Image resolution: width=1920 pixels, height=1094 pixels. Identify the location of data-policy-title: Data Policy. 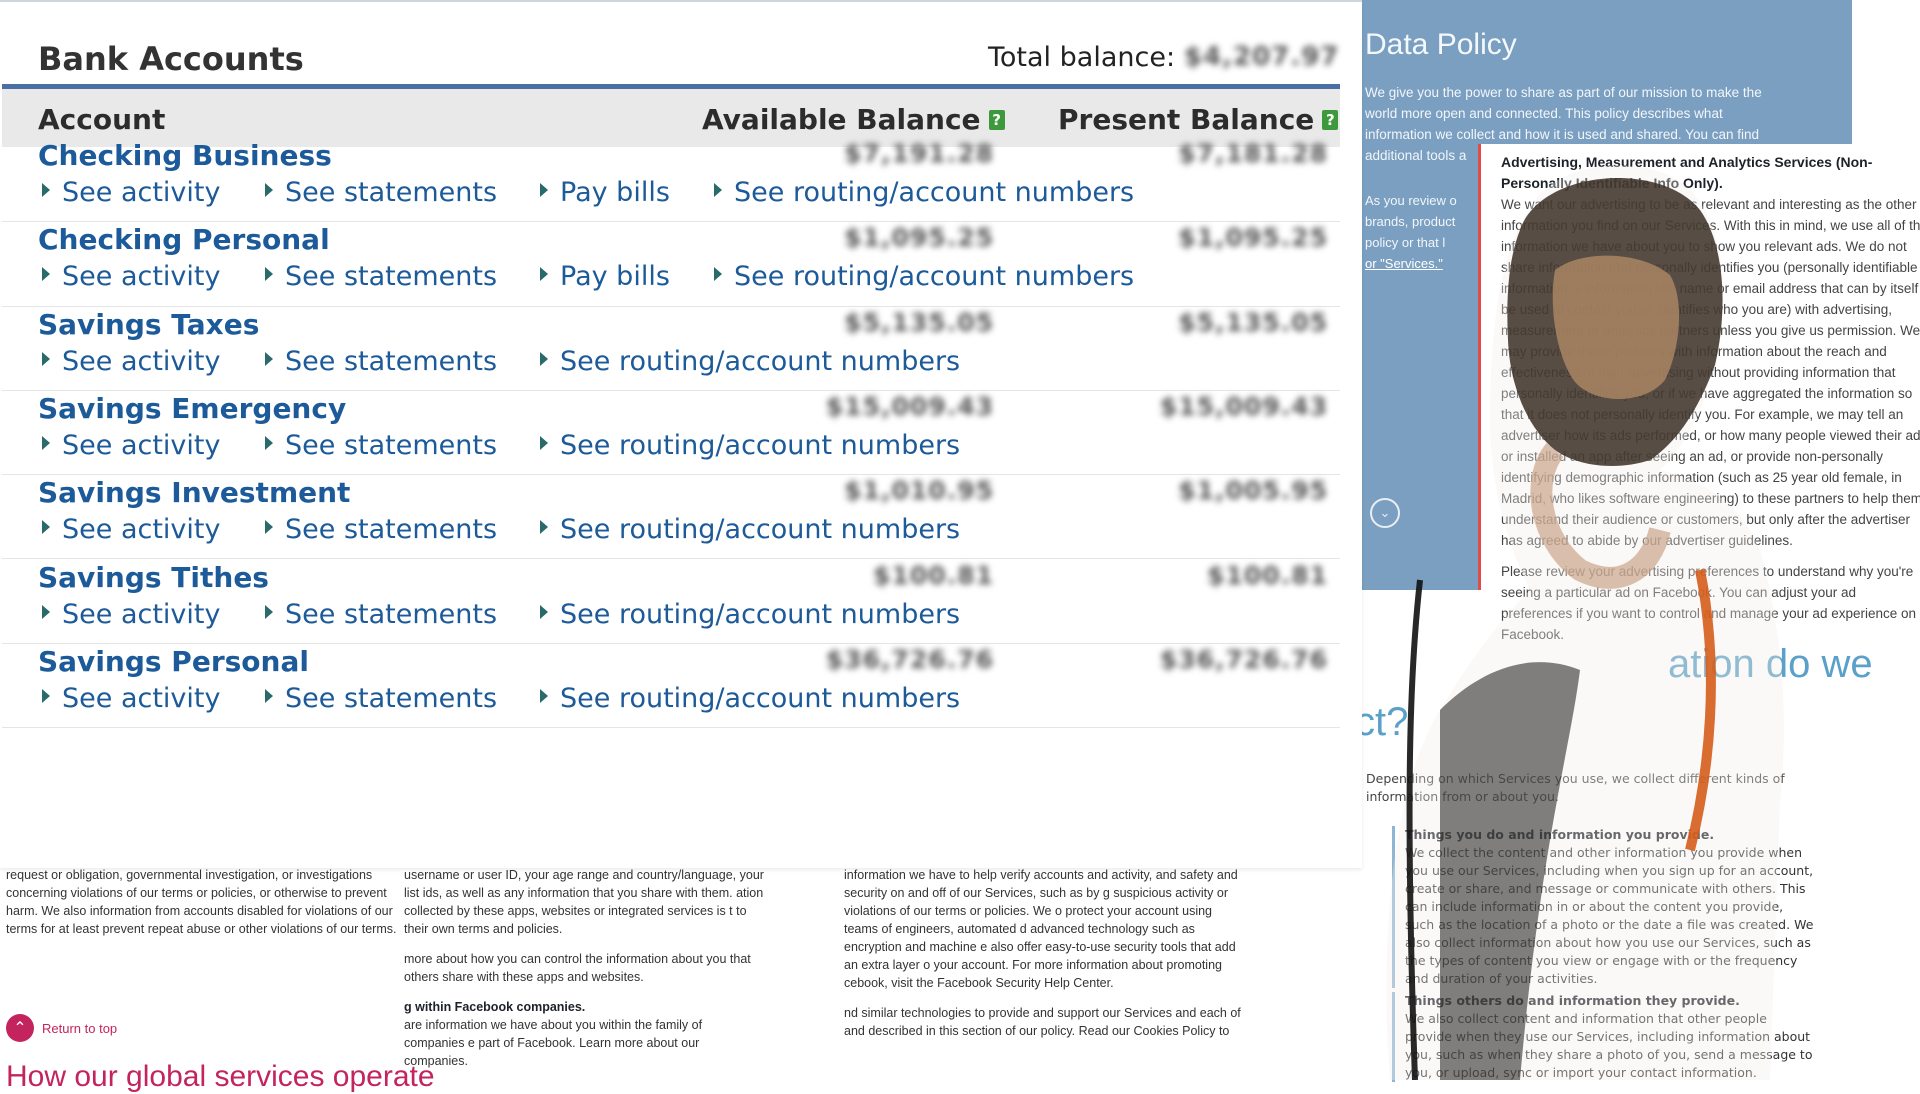
(1441, 44).